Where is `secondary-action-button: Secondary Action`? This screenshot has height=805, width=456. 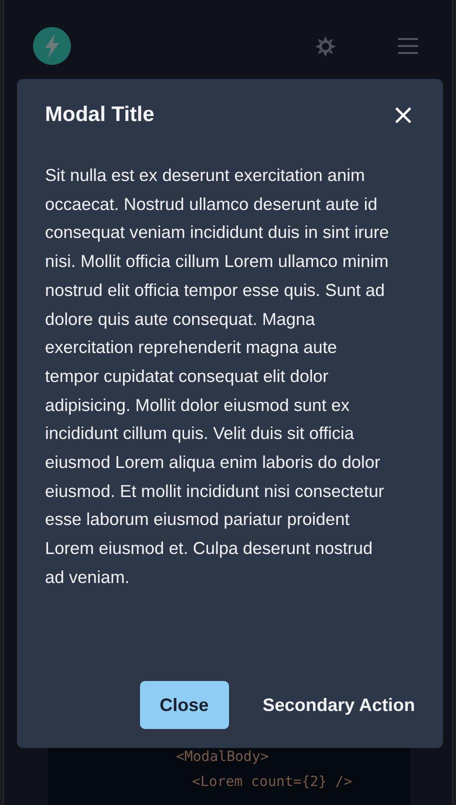 secondary-action-button: Secondary Action is located at coordinates (341, 705).